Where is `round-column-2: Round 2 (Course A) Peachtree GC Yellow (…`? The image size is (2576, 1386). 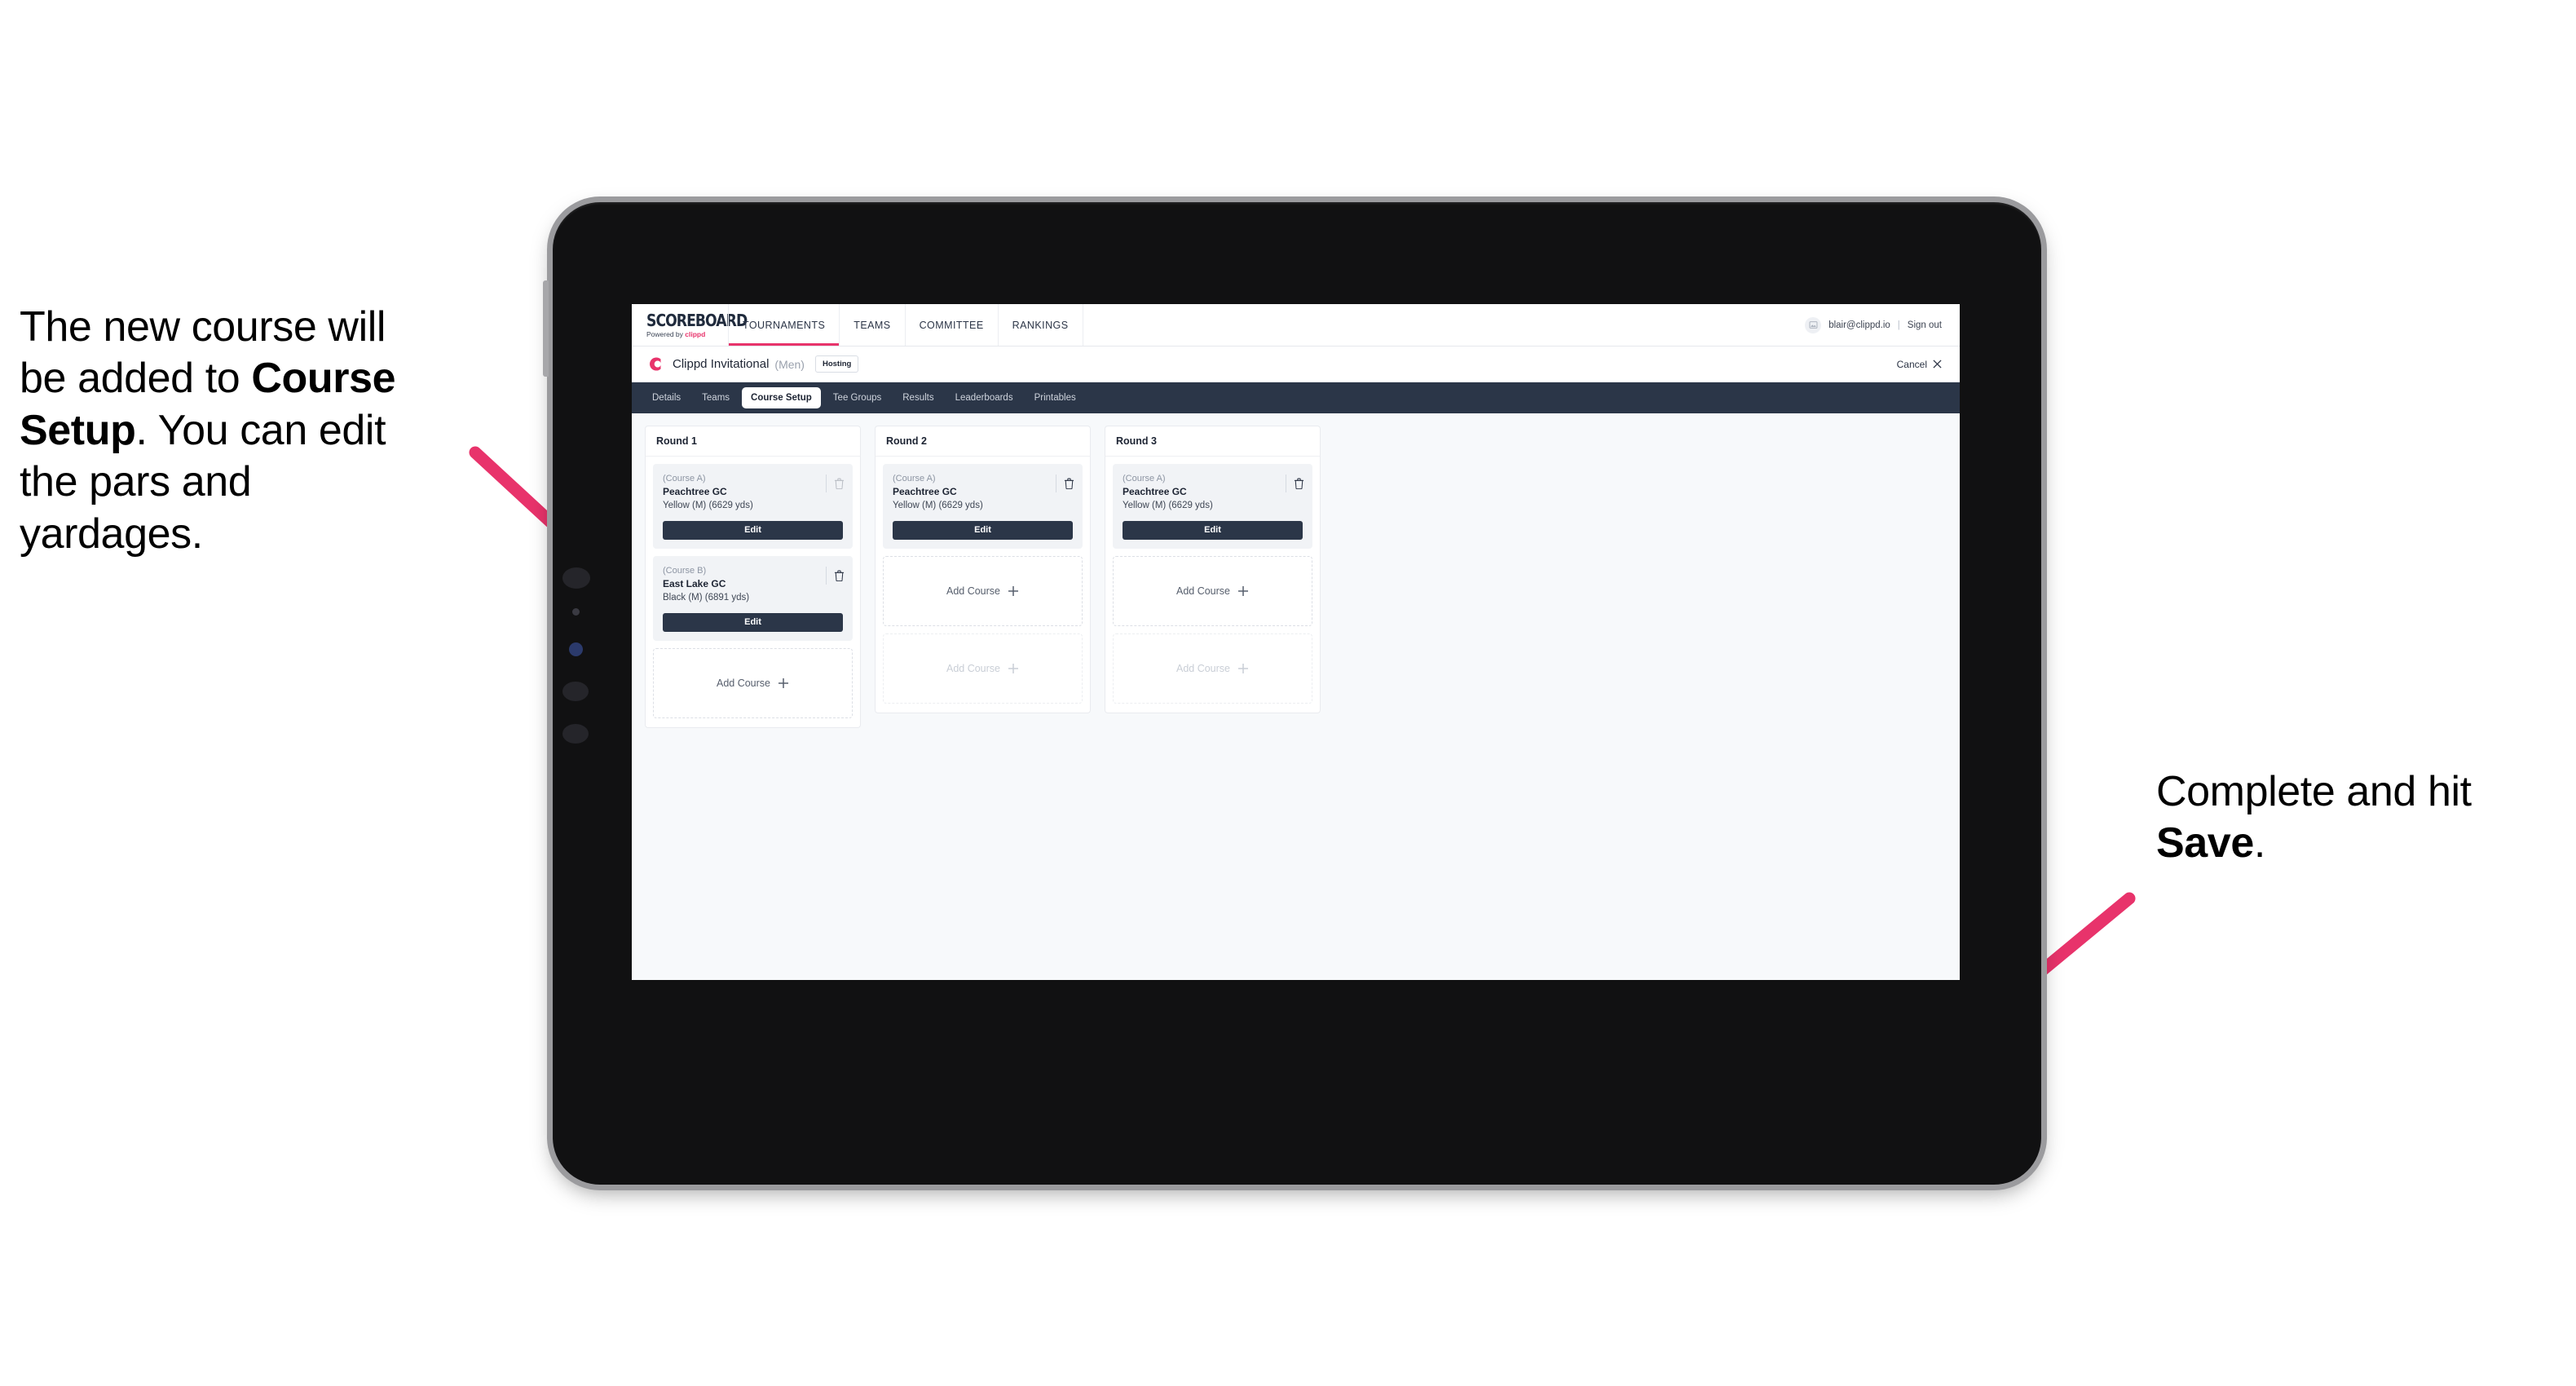 round-column-2: Round 2 (Course A) Peachtree GC Yellow (… is located at coordinates (983, 570).